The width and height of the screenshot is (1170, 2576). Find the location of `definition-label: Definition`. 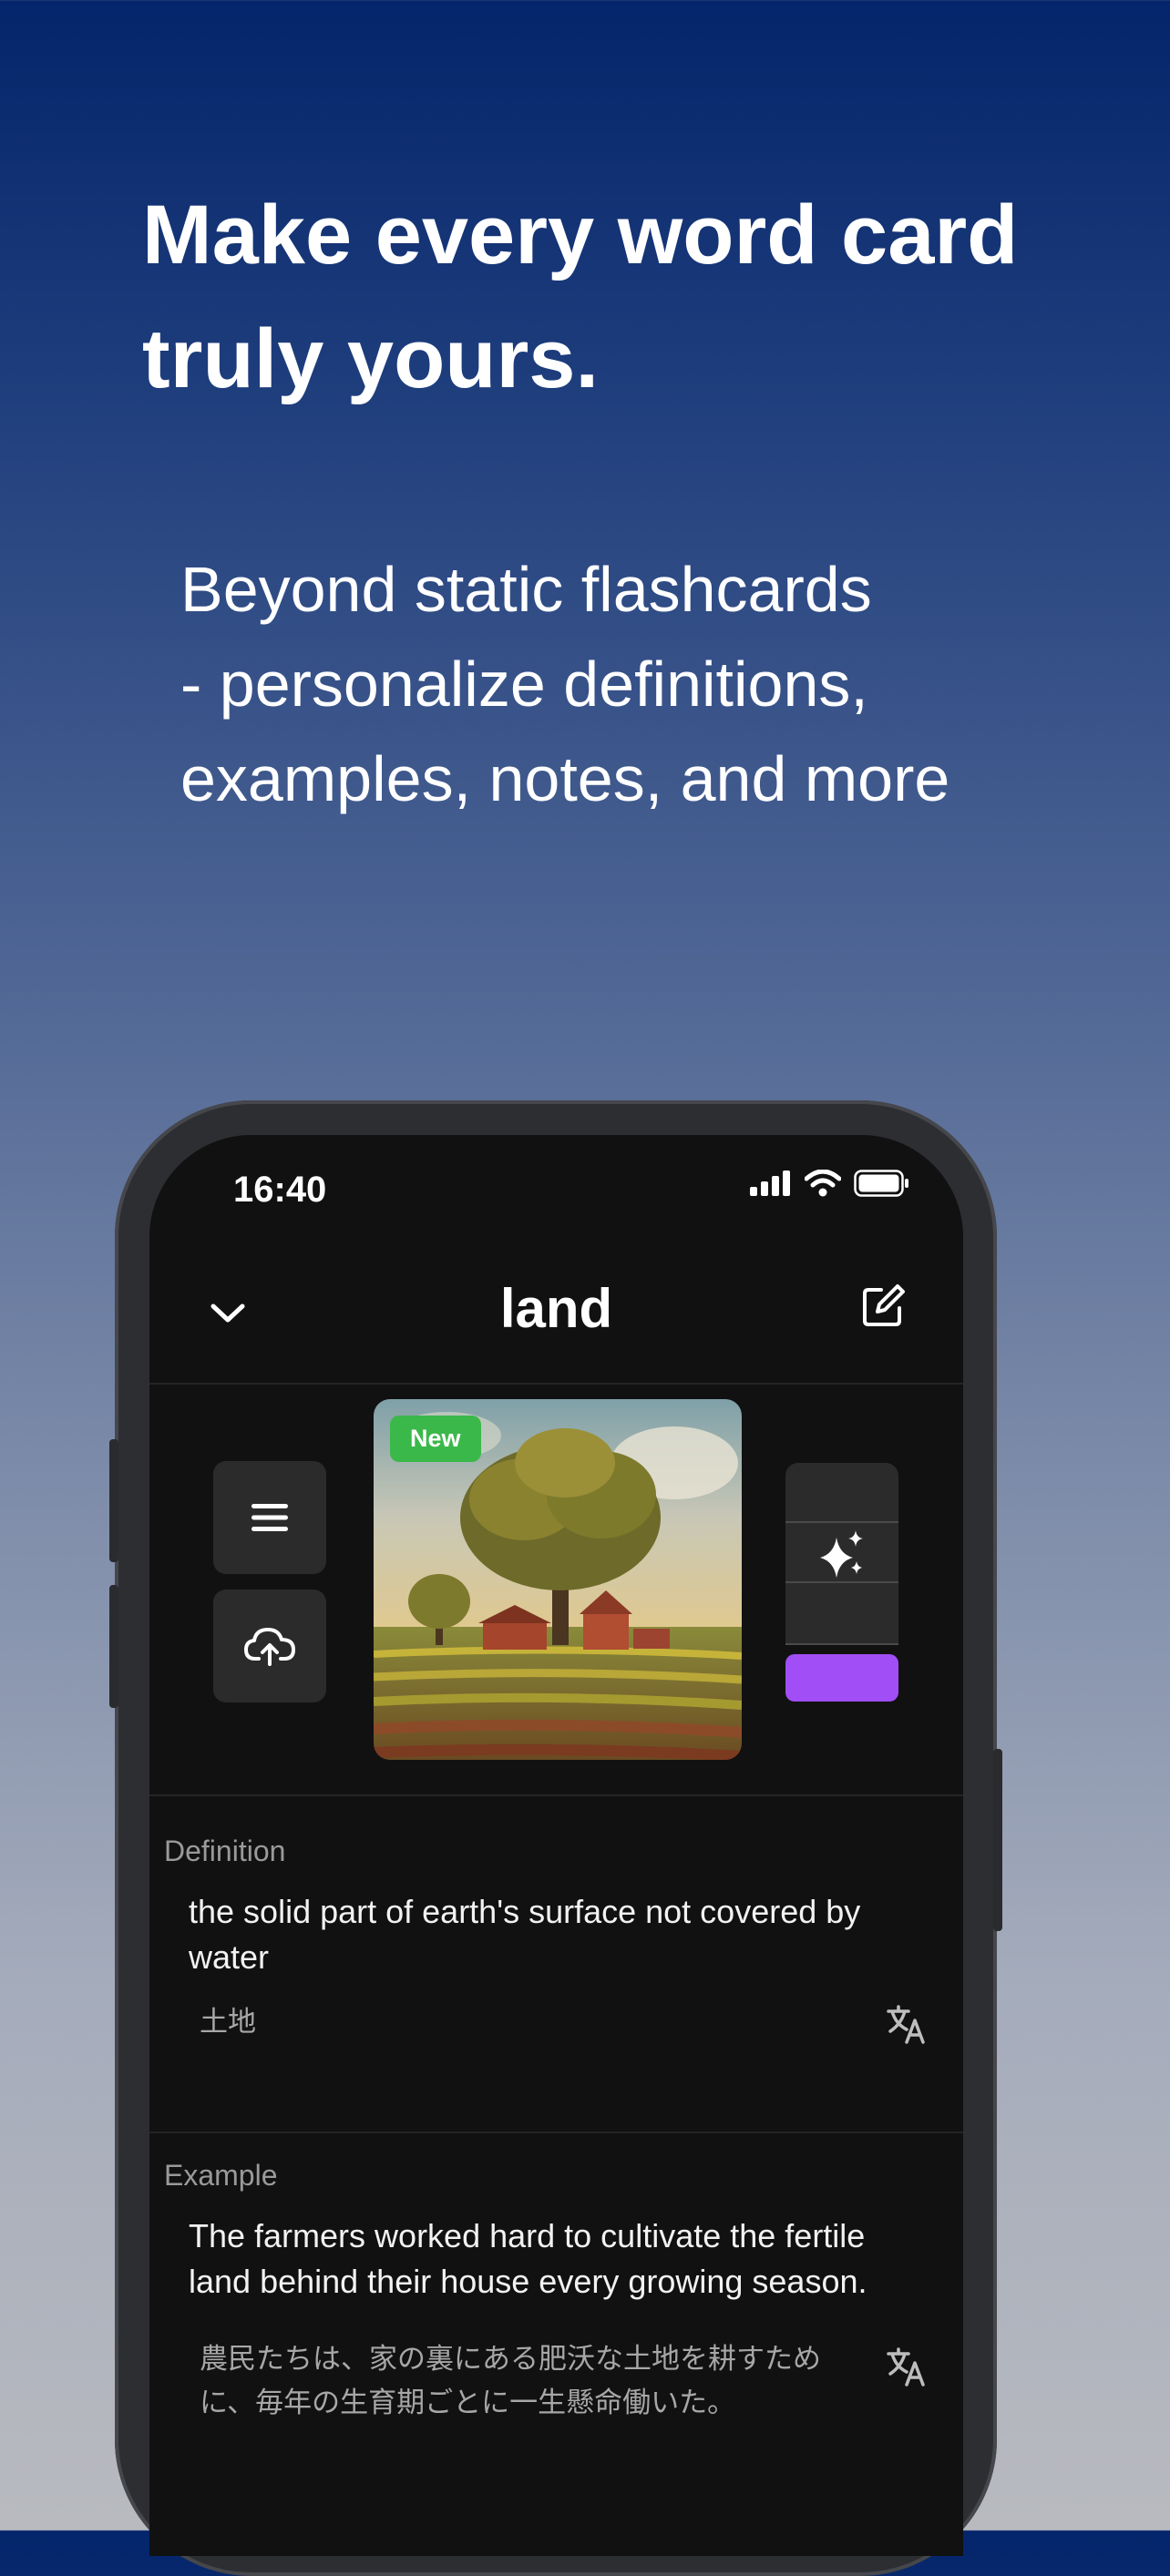

definition-label: Definition is located at coordinates (225, 1851).